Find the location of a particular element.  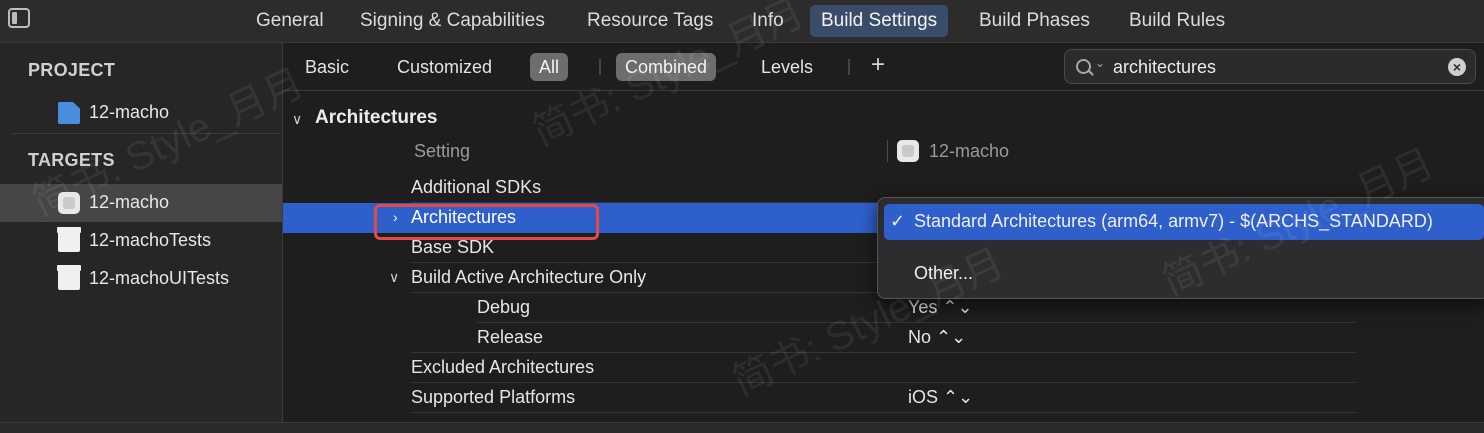

add-setting-button: + is located at coordinates (878, 65).